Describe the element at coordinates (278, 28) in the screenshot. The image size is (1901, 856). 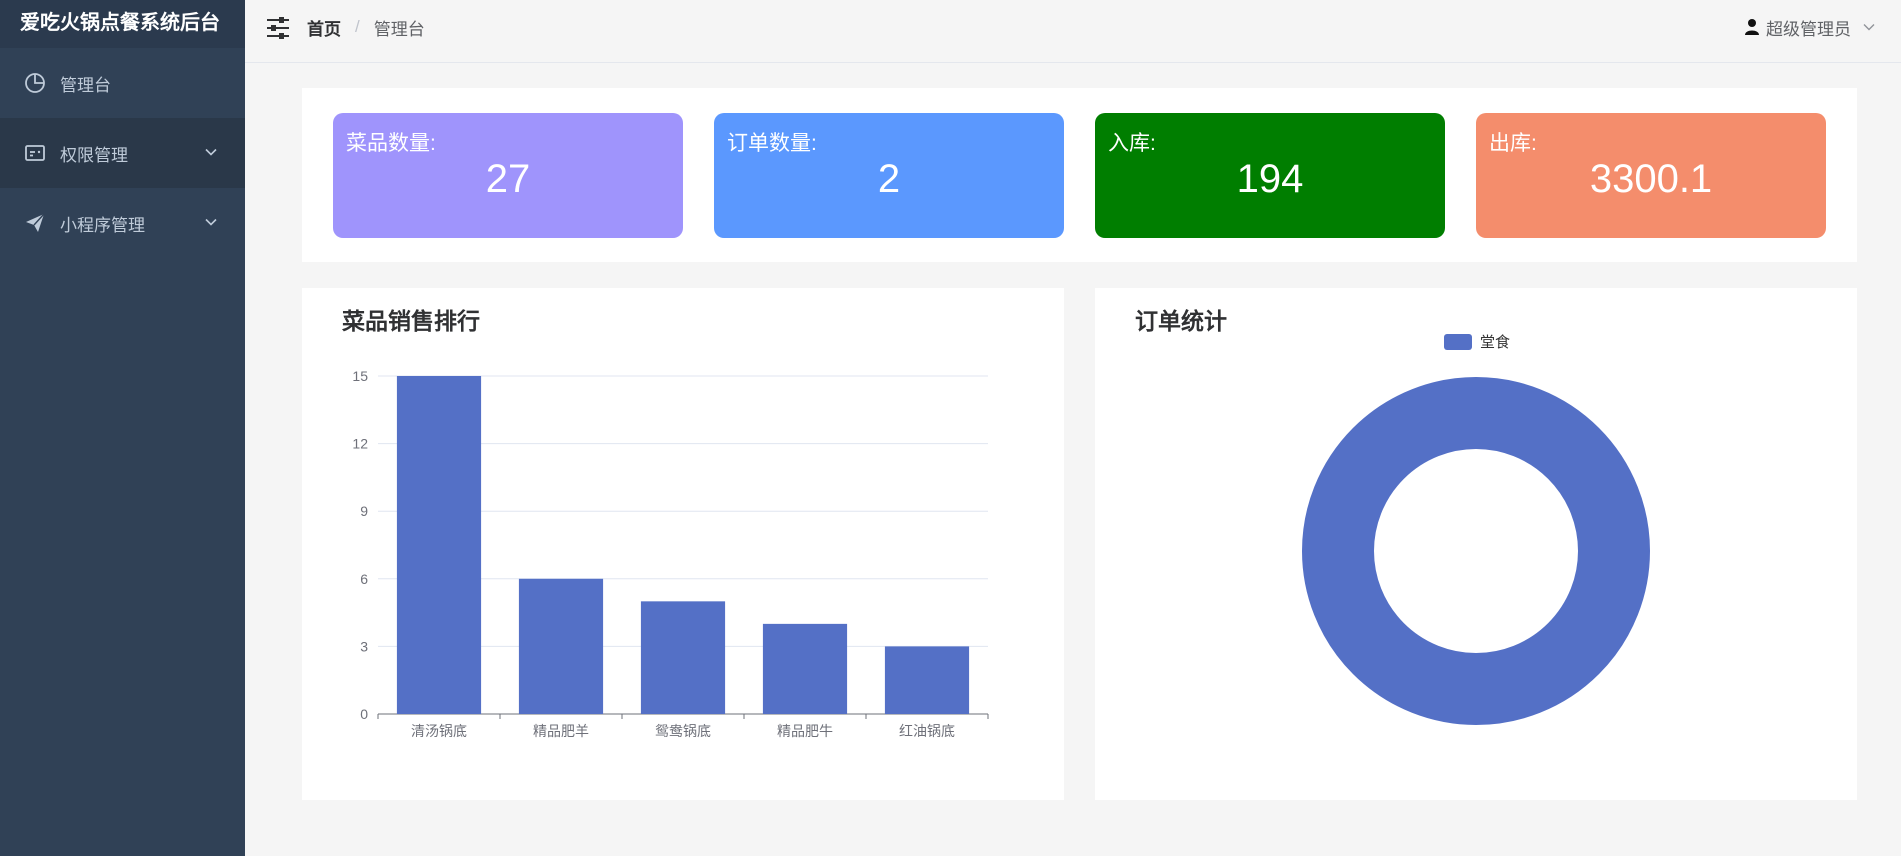
I see `menu-toggle-icon` at that location.